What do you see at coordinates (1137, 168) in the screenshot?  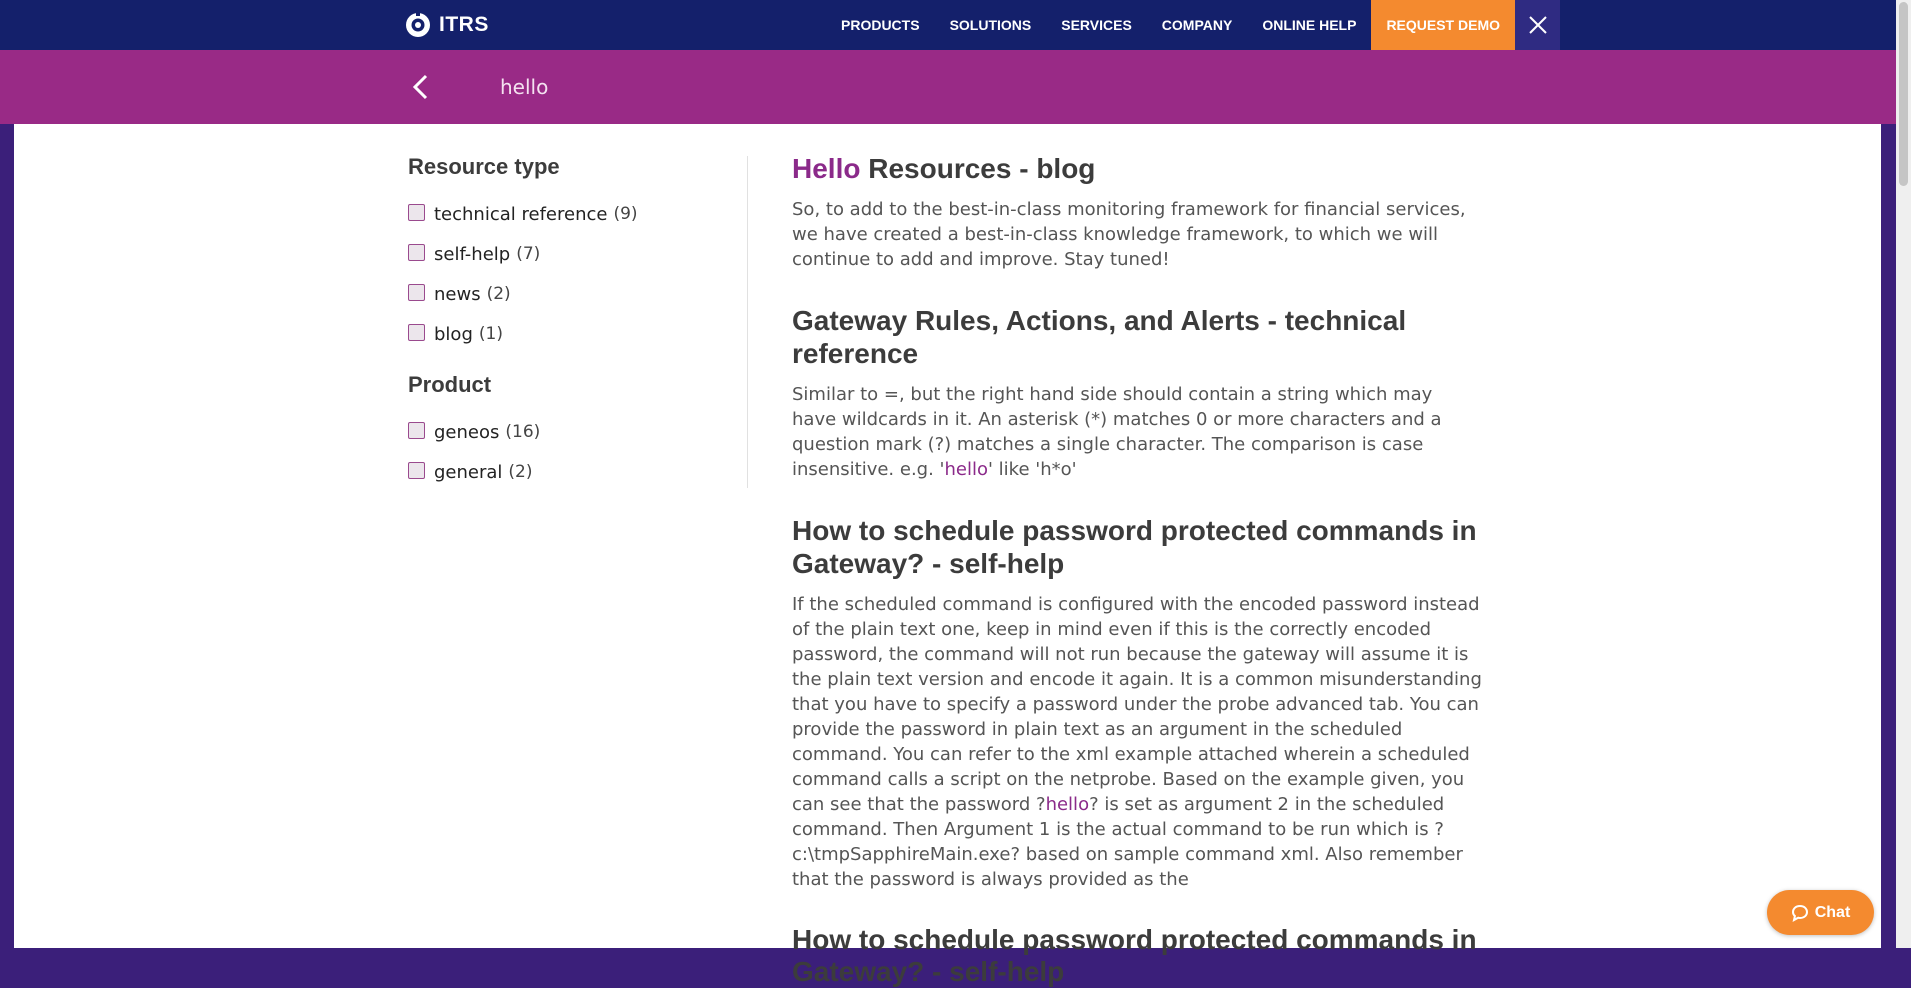 I see `result-title-link: Hello Resources - blog` at bounding box center [1137, 168].